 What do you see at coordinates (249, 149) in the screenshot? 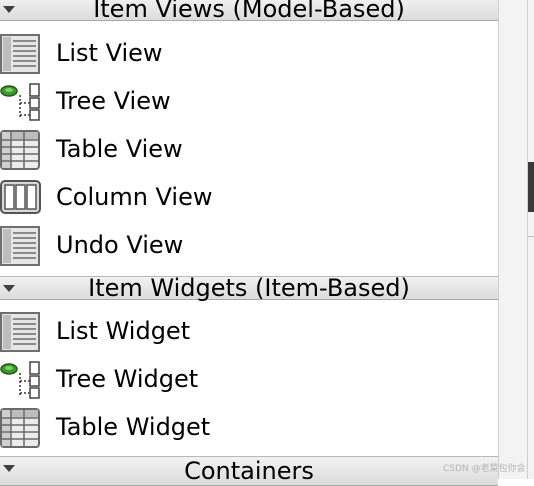
I see `widget-item-table-view: Table View` at bounding box center [249, 149].